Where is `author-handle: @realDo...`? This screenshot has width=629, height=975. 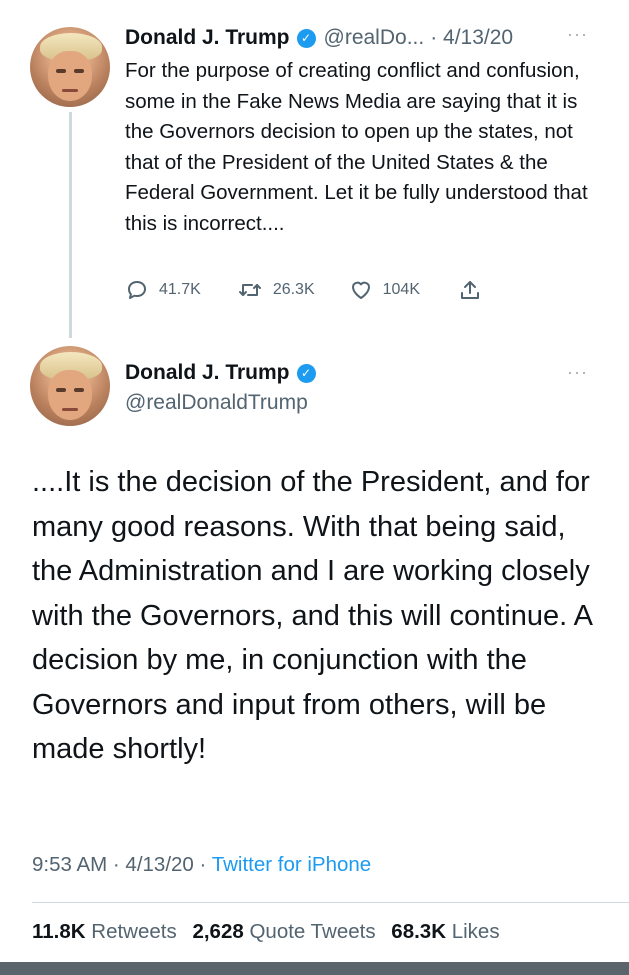 author-handle: @realDo... is located at coordinates (374, 38).